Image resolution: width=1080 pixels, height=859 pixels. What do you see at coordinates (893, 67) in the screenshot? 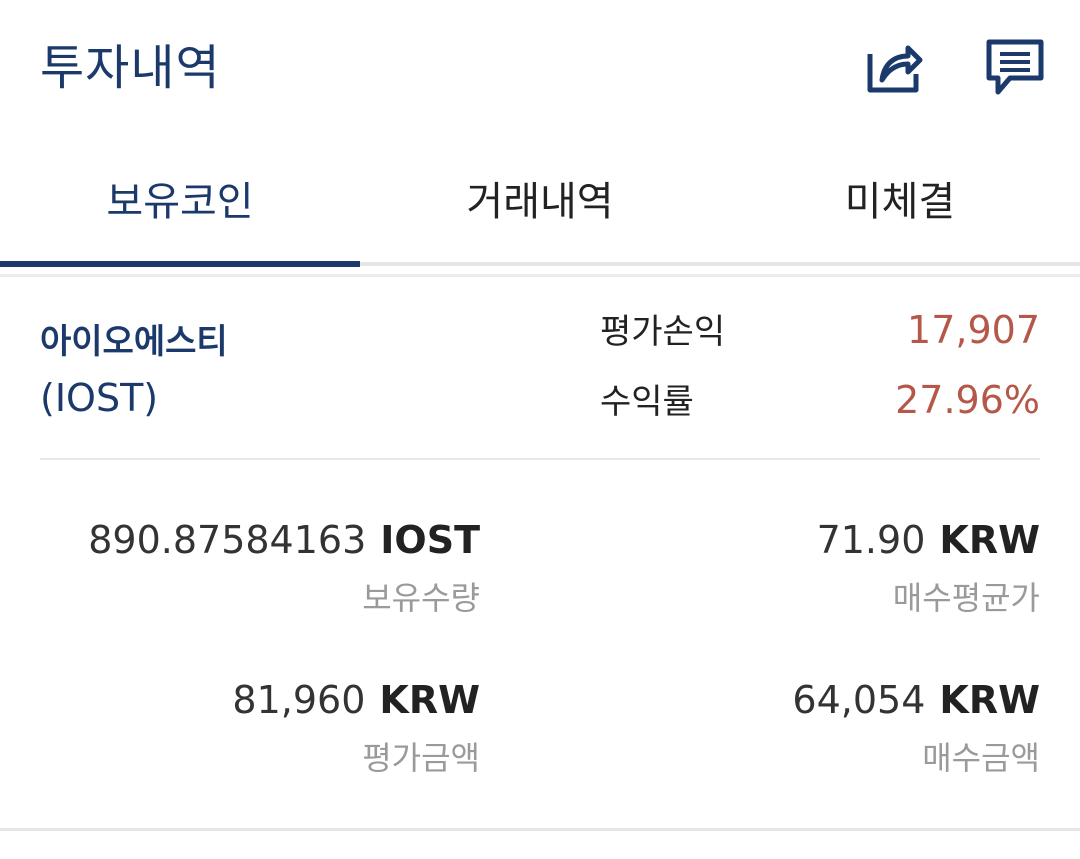
I see `share-icon` at bounding box center [893, 67].